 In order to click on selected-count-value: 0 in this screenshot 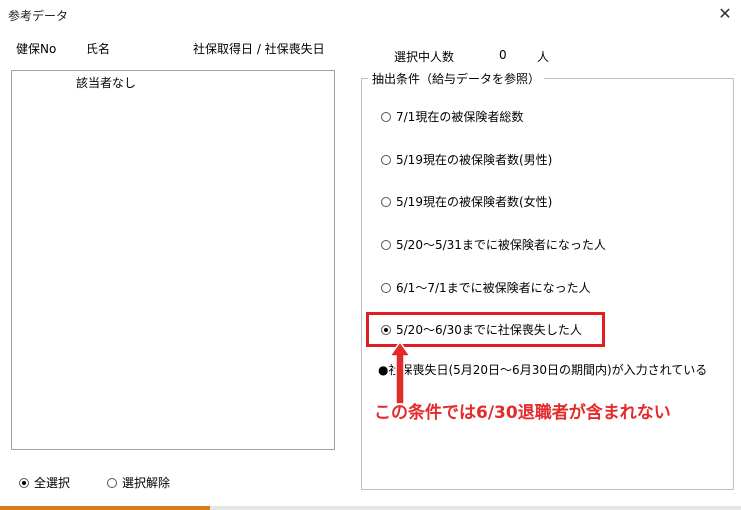, I will do `click(503, 55)`.